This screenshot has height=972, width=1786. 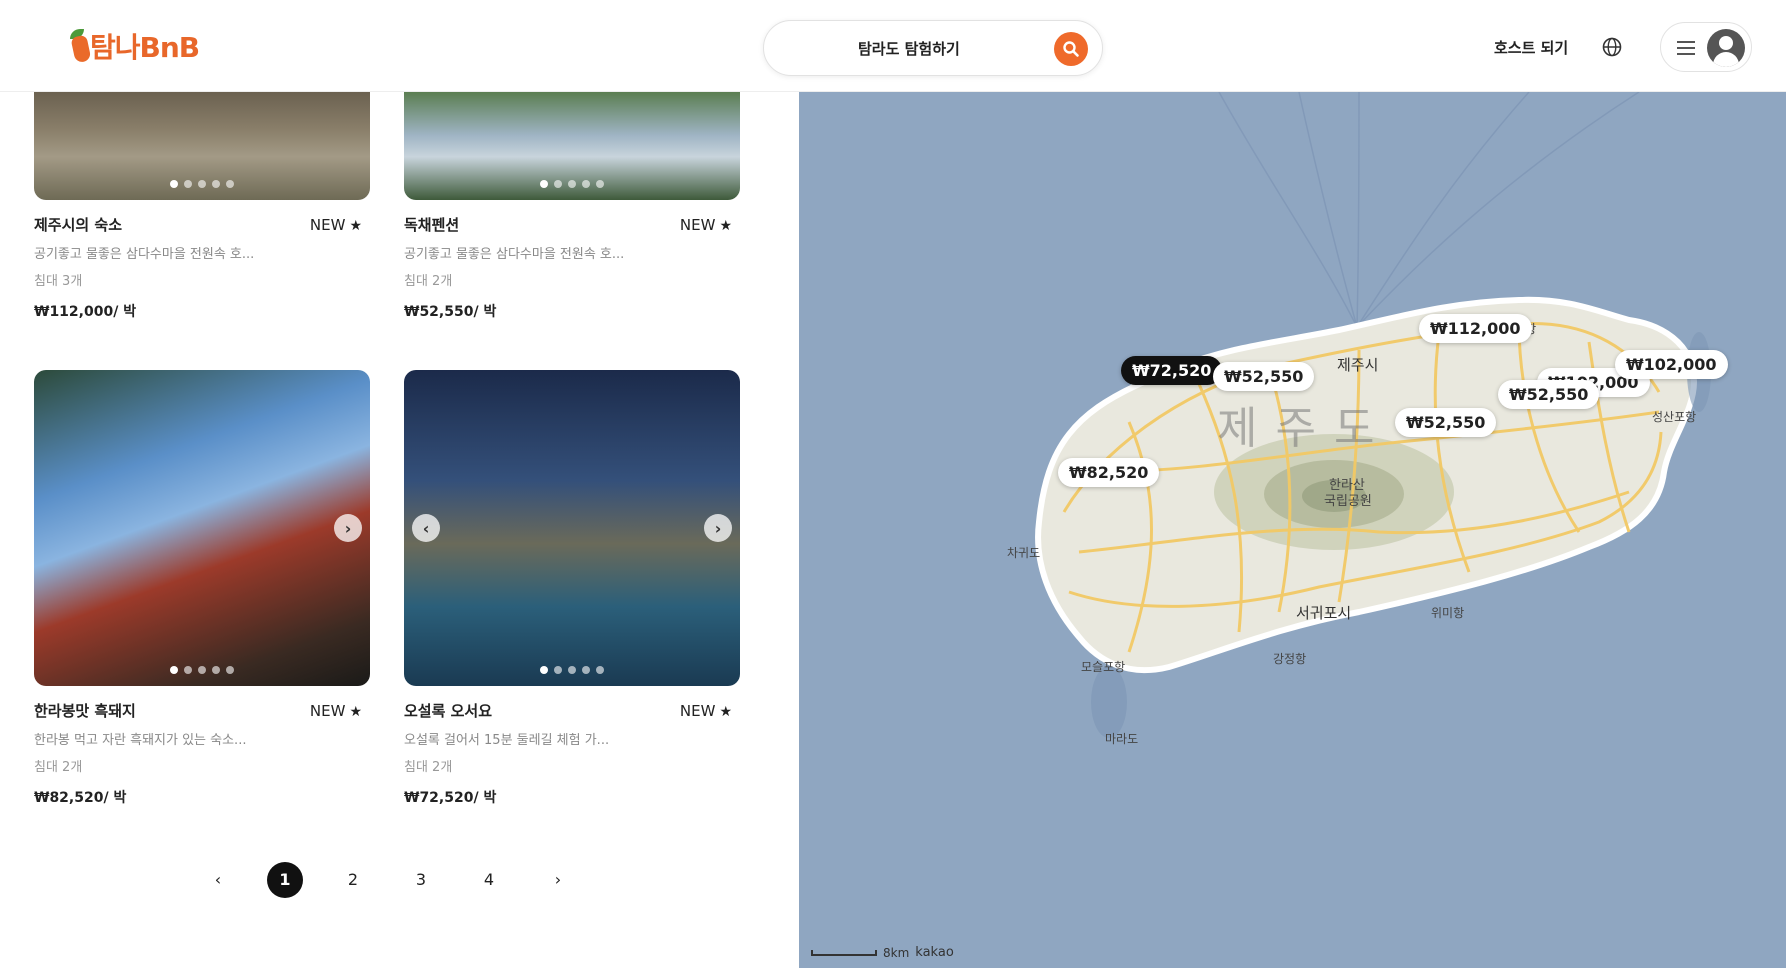 I want to click on island-label: 제주도, so click(x=1305, y=428).